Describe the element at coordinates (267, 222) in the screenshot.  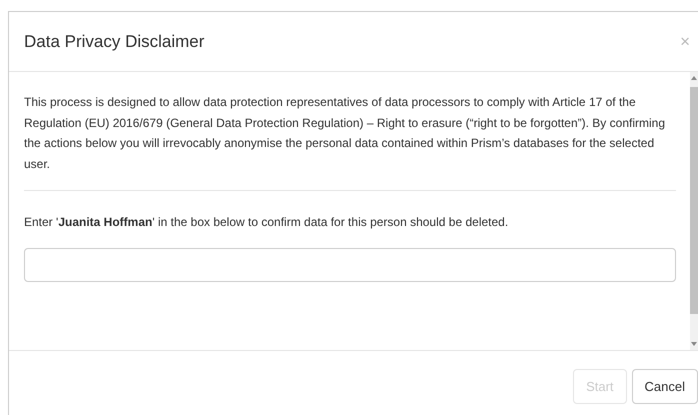
I see `confirm-instruction: Enter 'Juanita Hoffman' in the box below to confirm data for this person should be deleted.` at that location.